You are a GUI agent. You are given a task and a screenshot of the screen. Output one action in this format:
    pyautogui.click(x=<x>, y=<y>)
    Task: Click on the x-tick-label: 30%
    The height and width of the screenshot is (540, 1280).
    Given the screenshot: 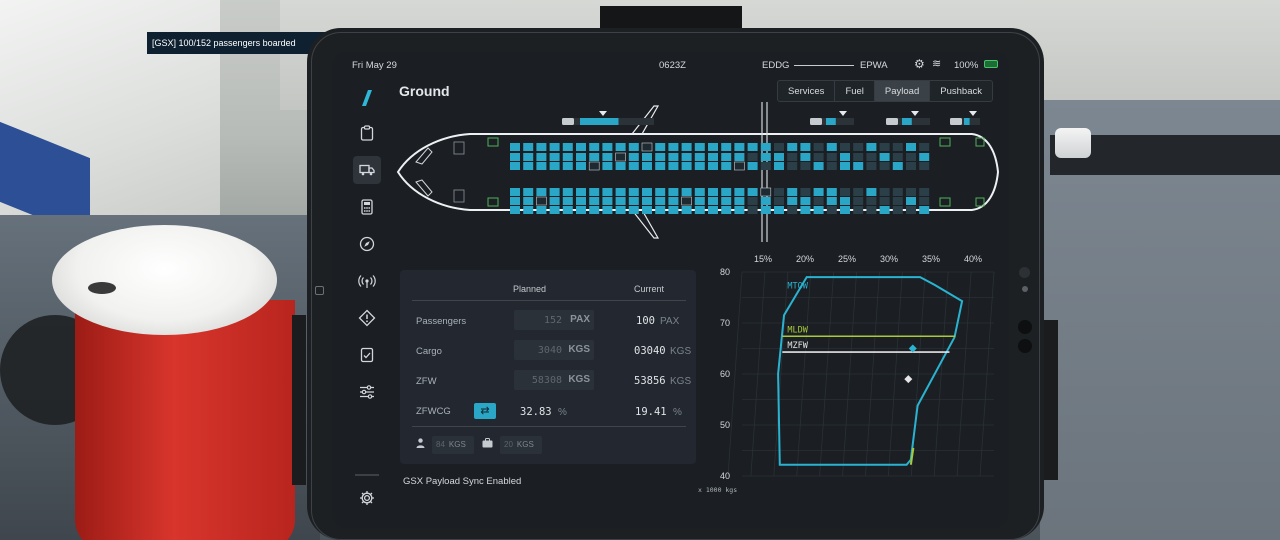 What is the action you would take?
    pyautogui.click(x=889, y=259)
    